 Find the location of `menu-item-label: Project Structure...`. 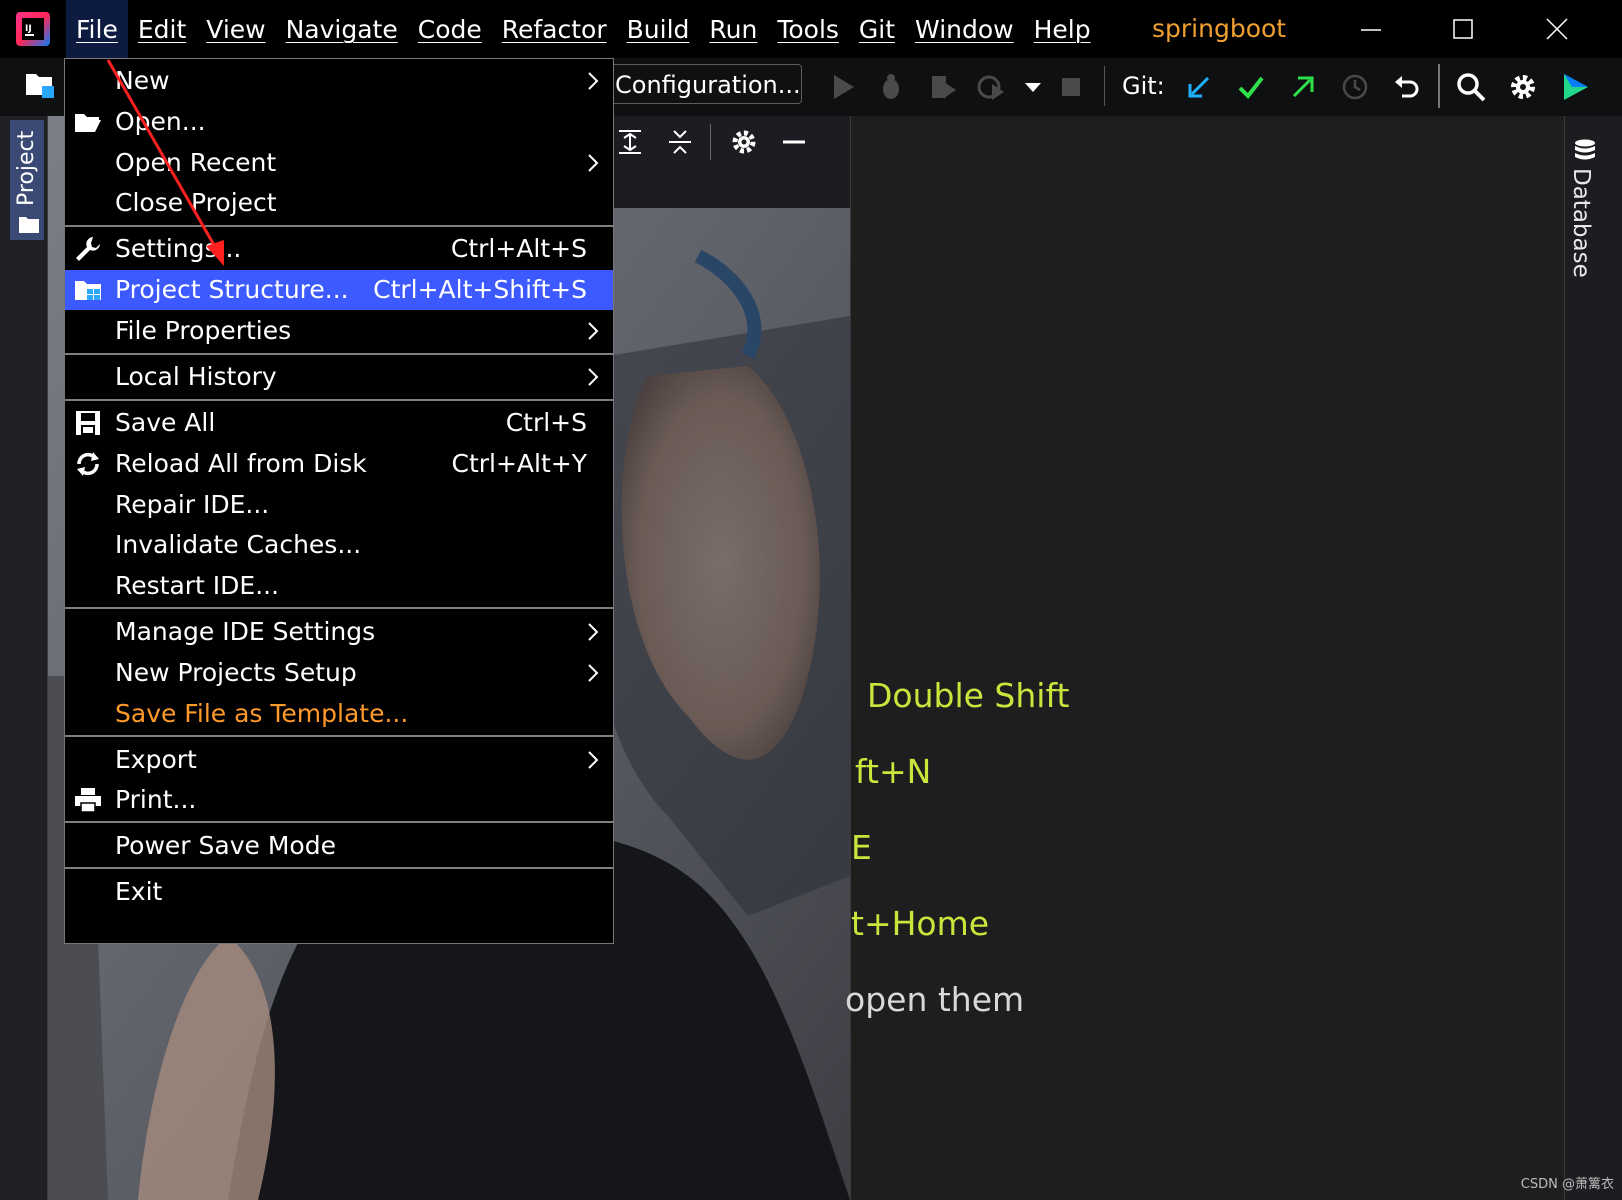

menu-item-label: Project Structure... is located at coordinates (232, 289).